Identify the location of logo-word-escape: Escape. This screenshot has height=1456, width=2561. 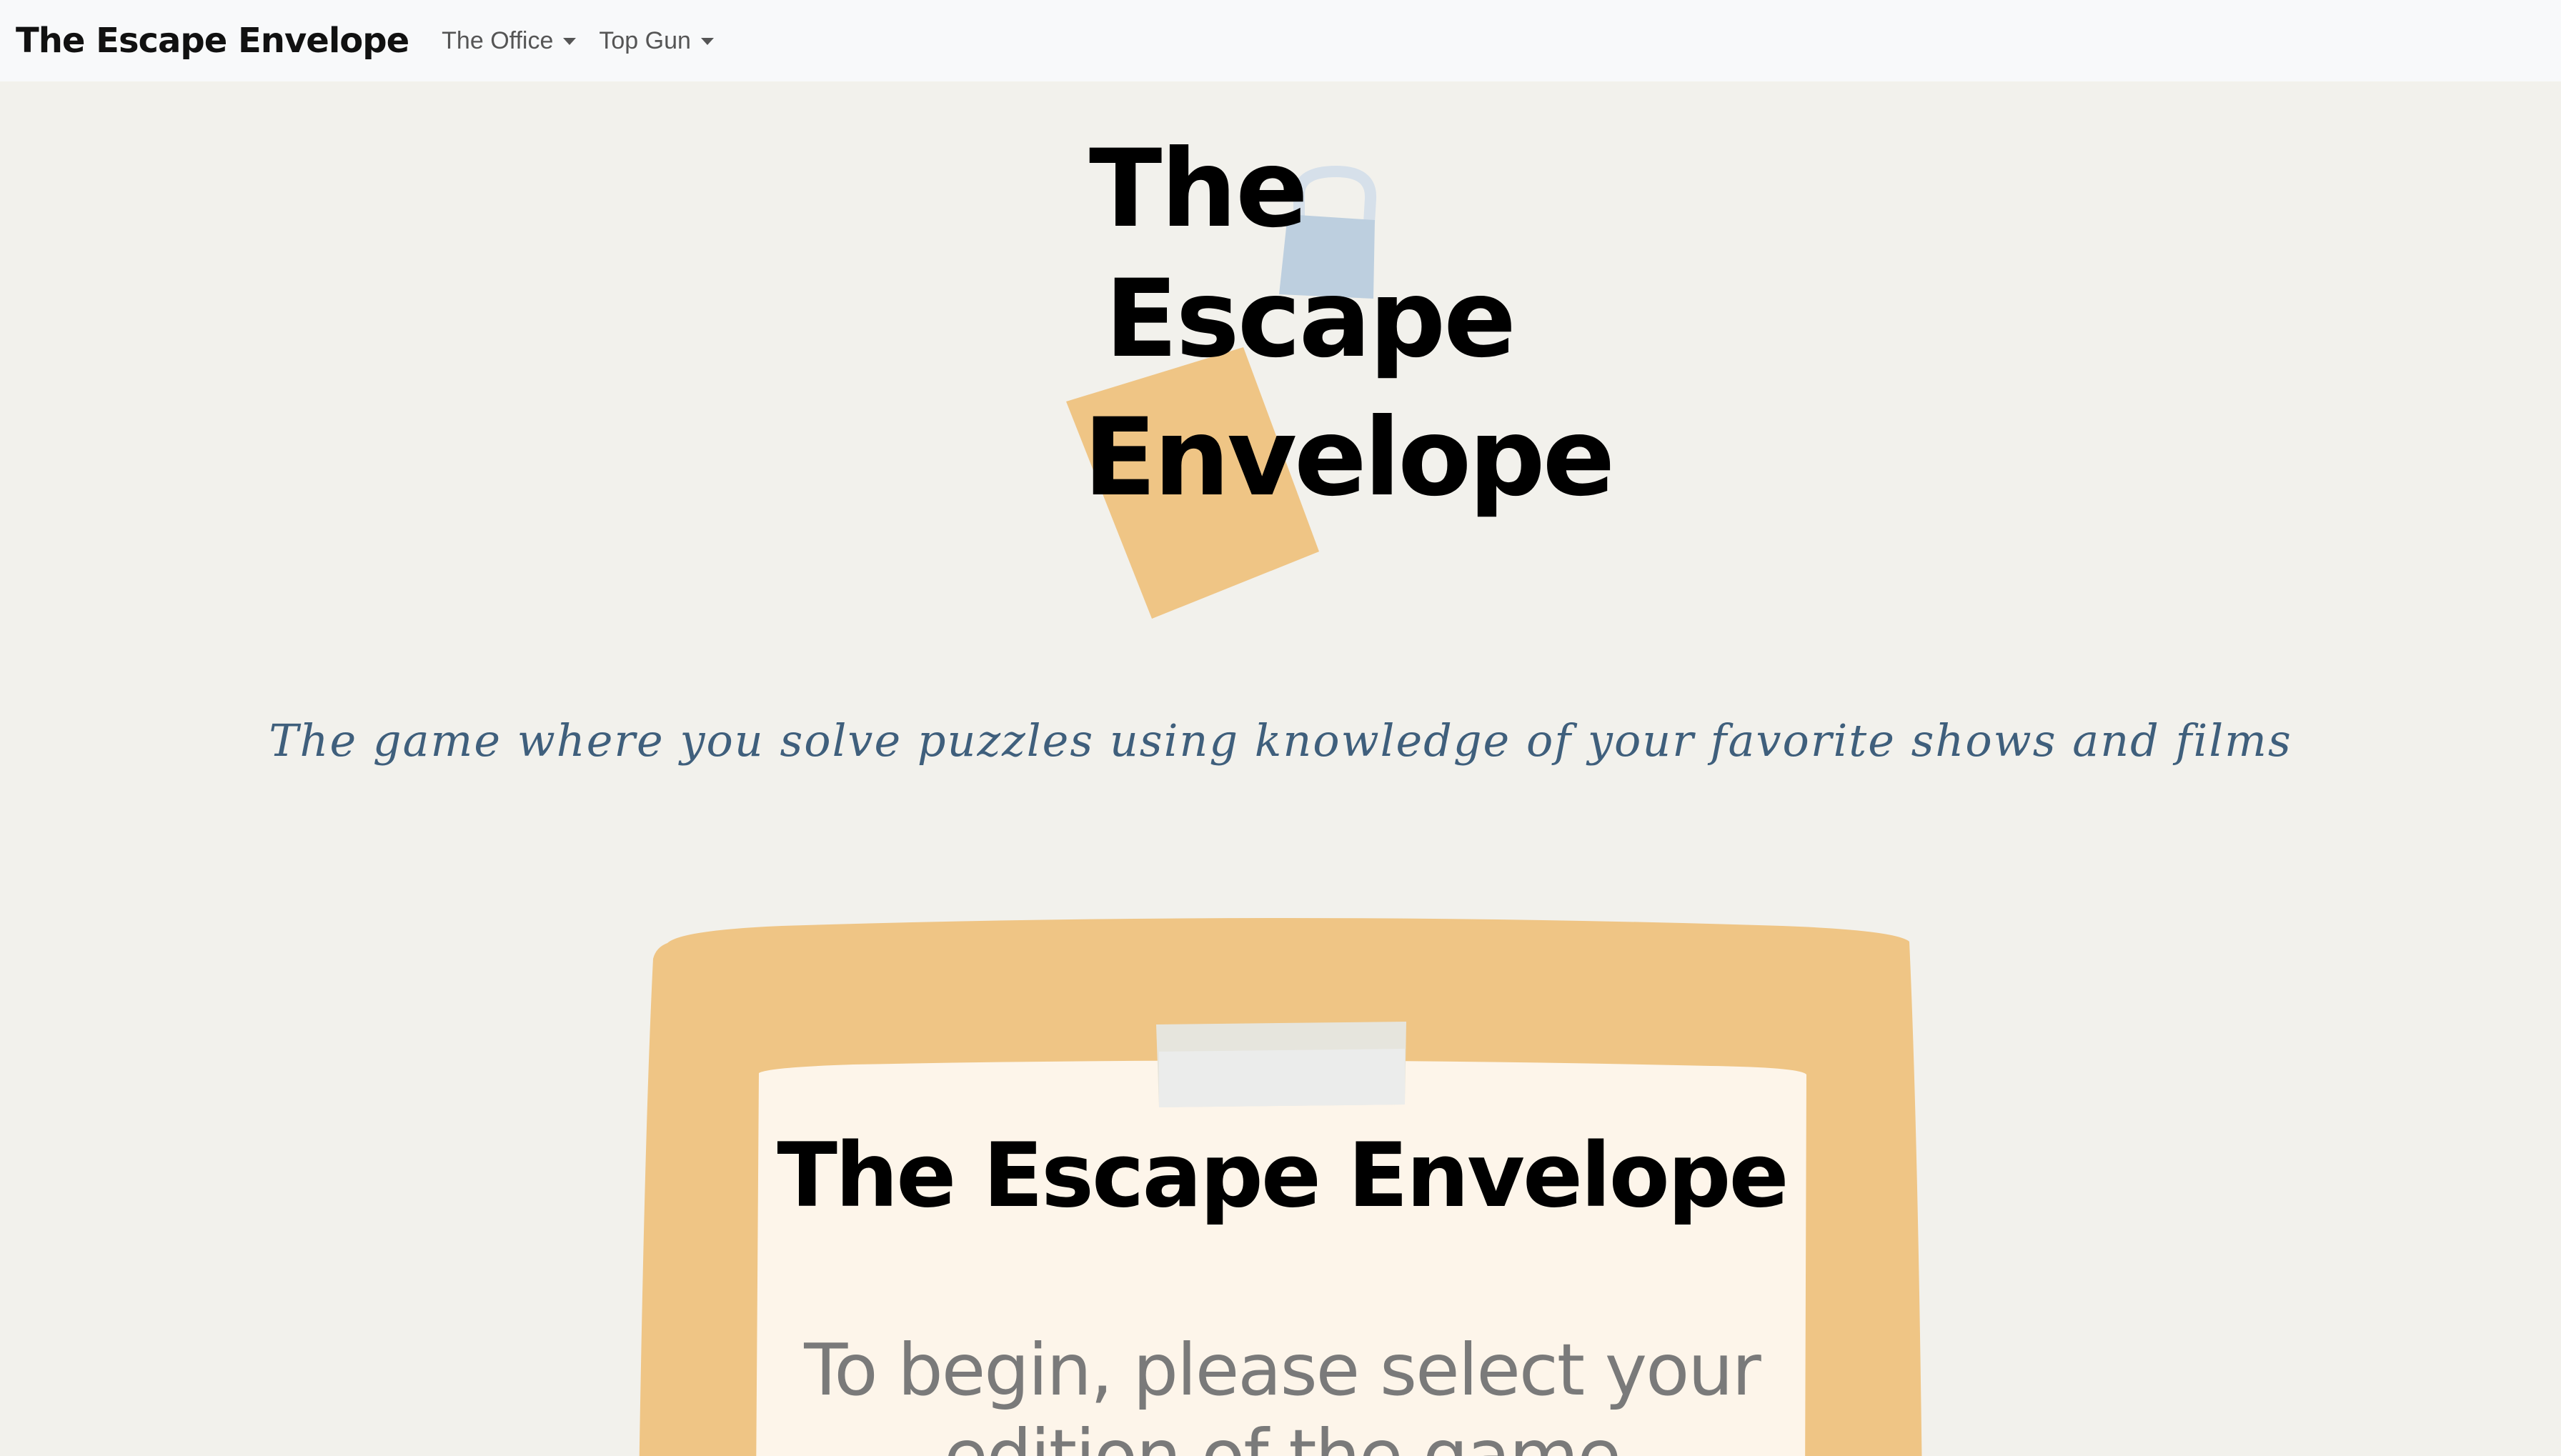
(1310, 319).